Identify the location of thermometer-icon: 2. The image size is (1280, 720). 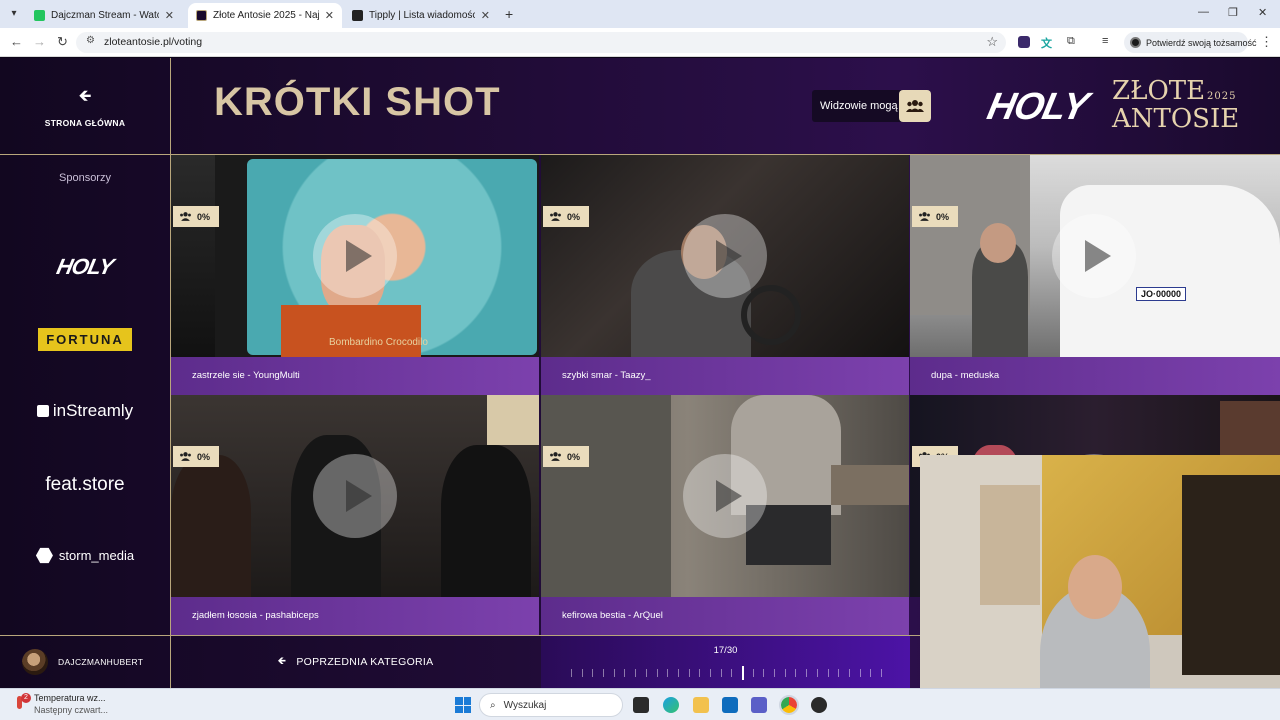
(21, 702).